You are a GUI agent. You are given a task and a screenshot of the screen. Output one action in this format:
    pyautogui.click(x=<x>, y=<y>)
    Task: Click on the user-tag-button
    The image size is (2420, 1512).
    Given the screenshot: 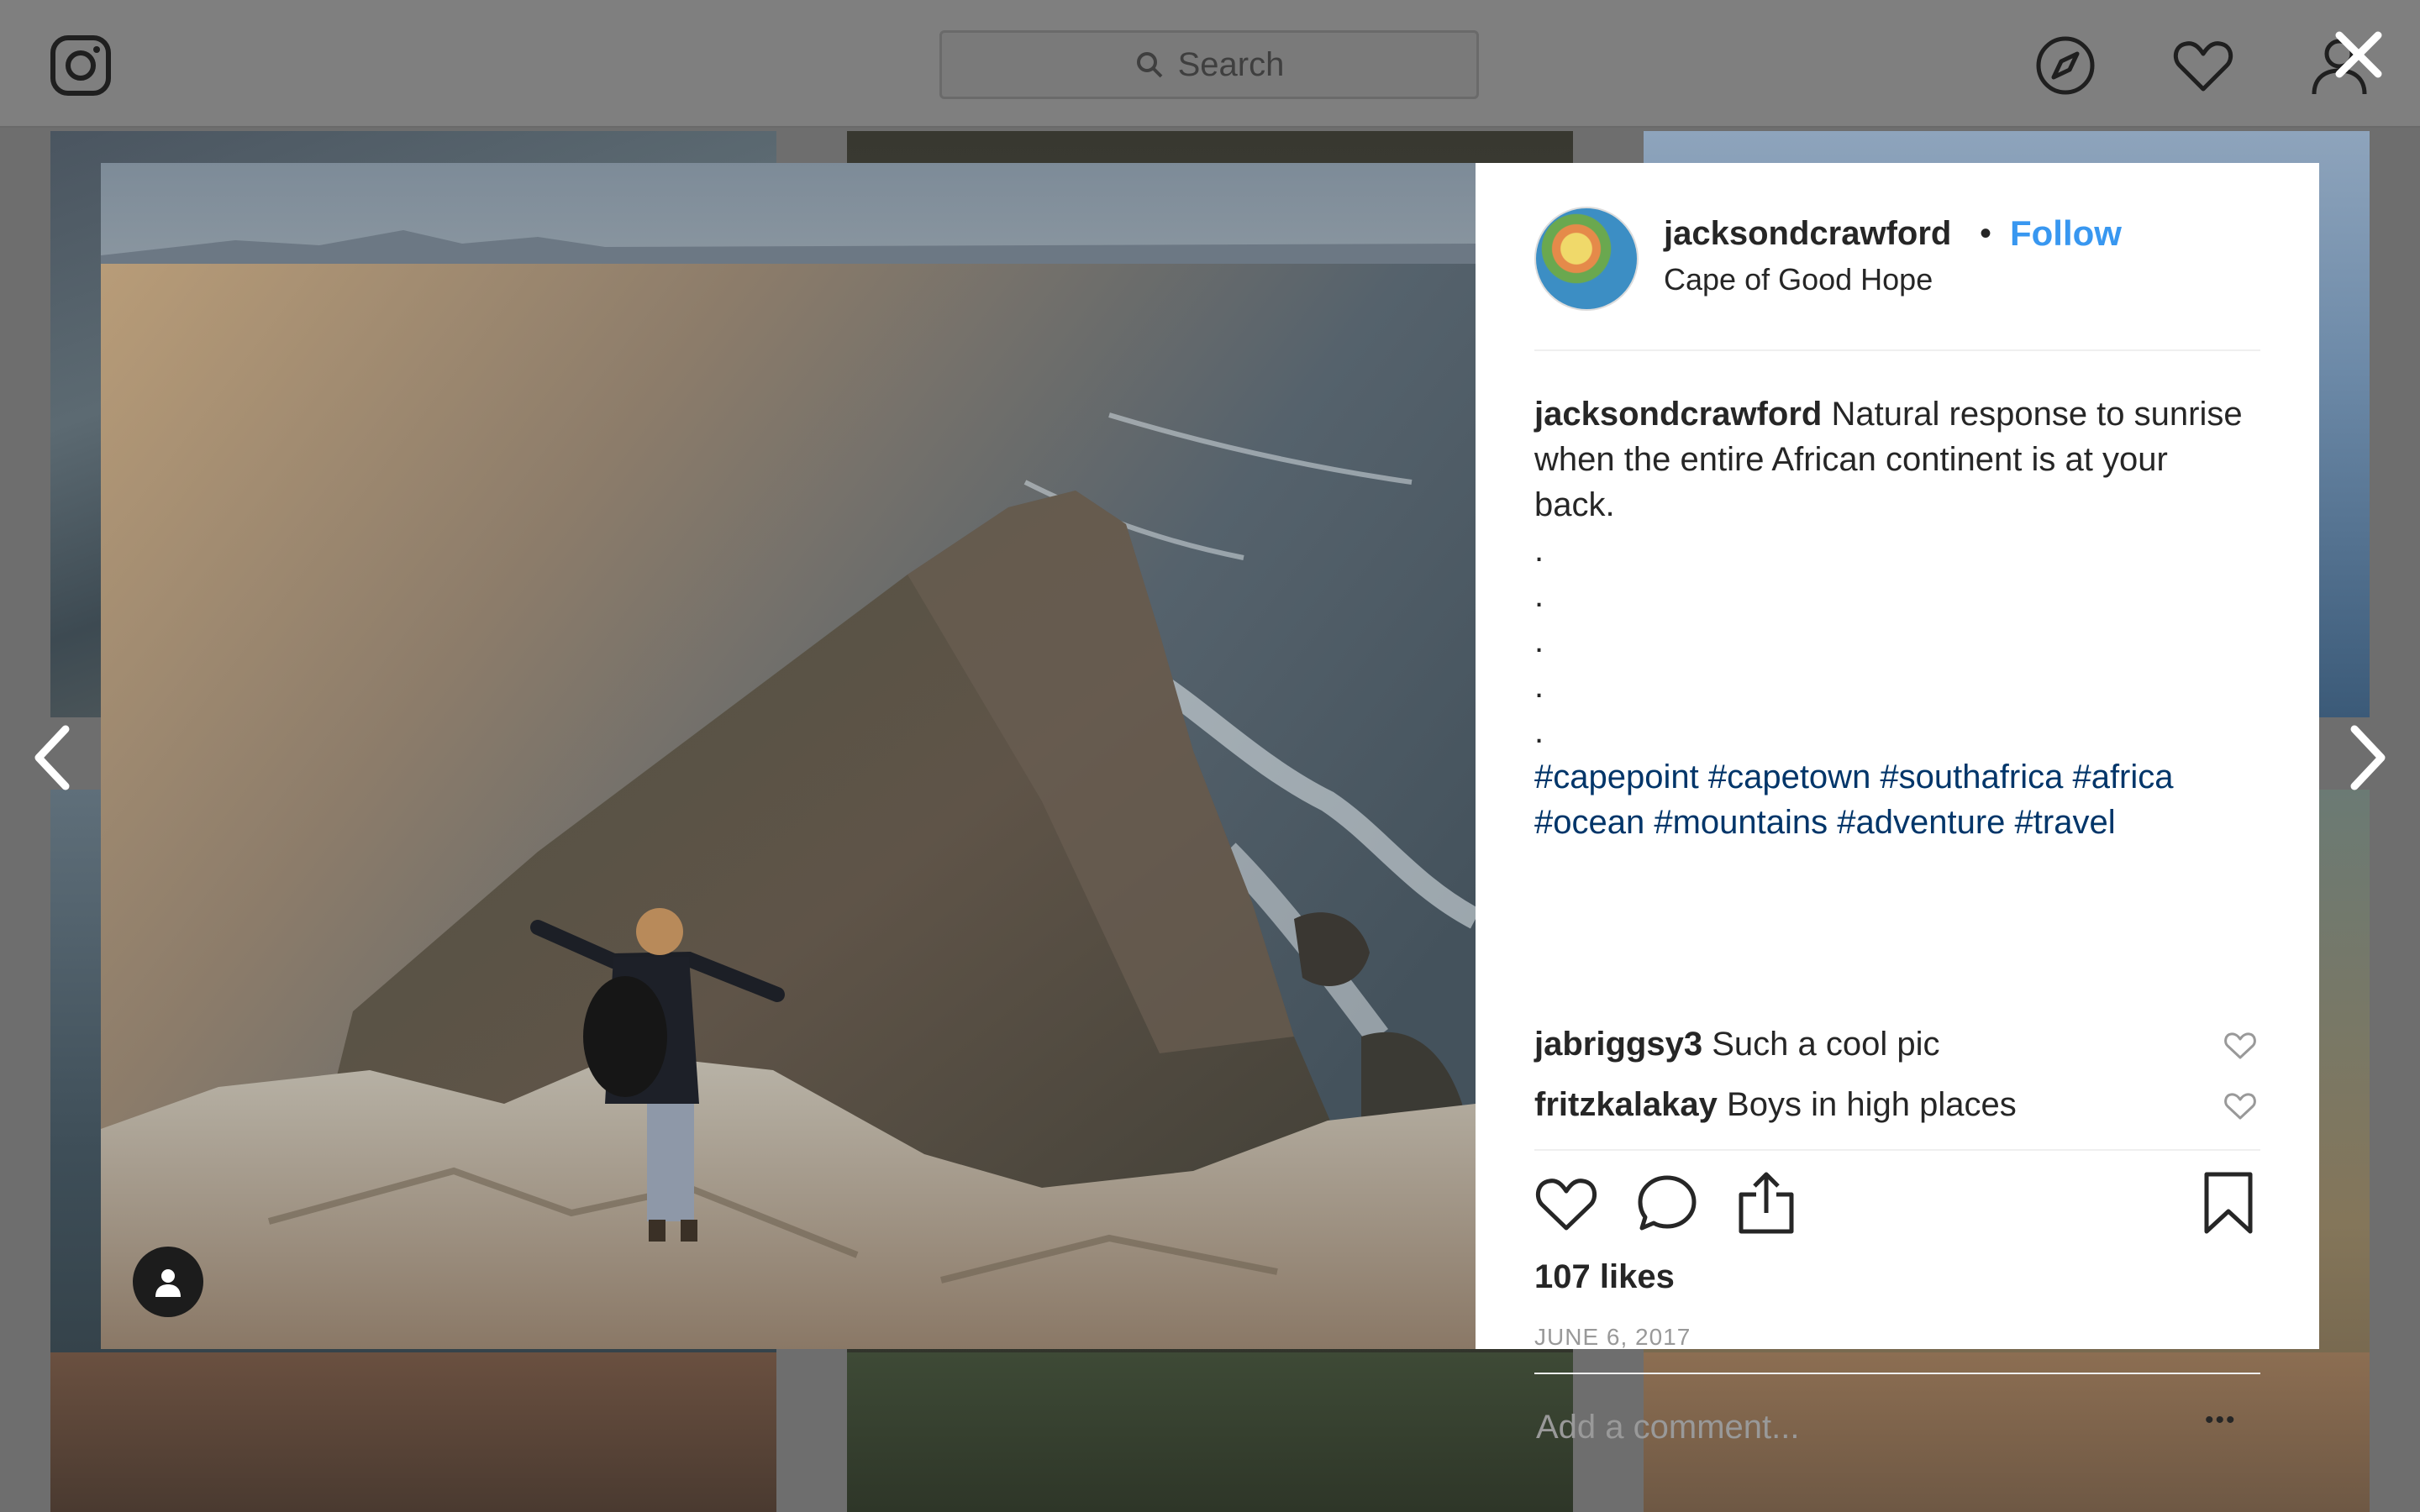 What is the action you would take?
    pyautogui.click(x=168, y=1282)
    